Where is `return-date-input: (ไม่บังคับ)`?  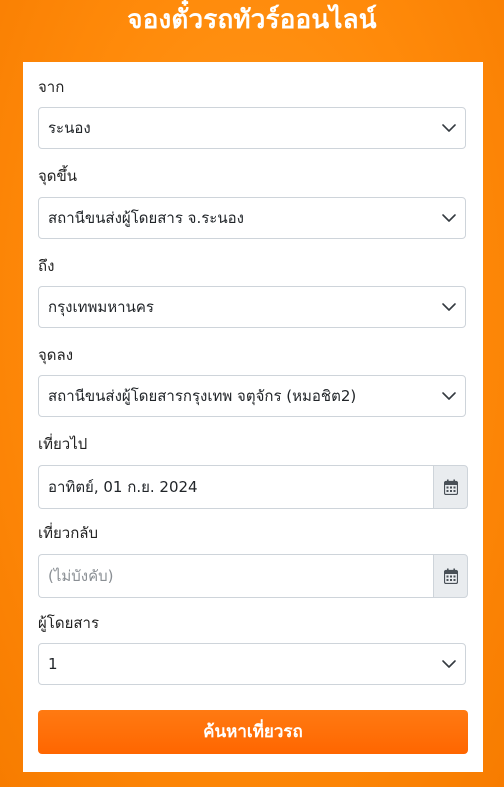
return-date-input: (ไม่บังคับ) is located at coordinates (236, 576).